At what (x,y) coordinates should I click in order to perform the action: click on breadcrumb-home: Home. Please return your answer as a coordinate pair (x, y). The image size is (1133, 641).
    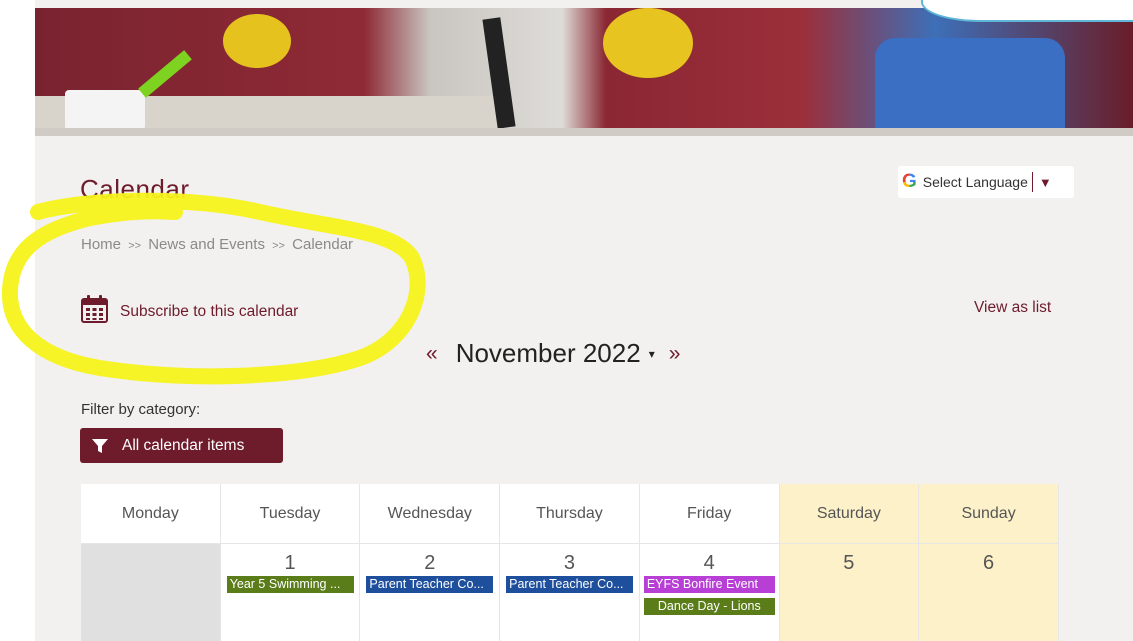
    Looking at the image, I should click on (101, 244).